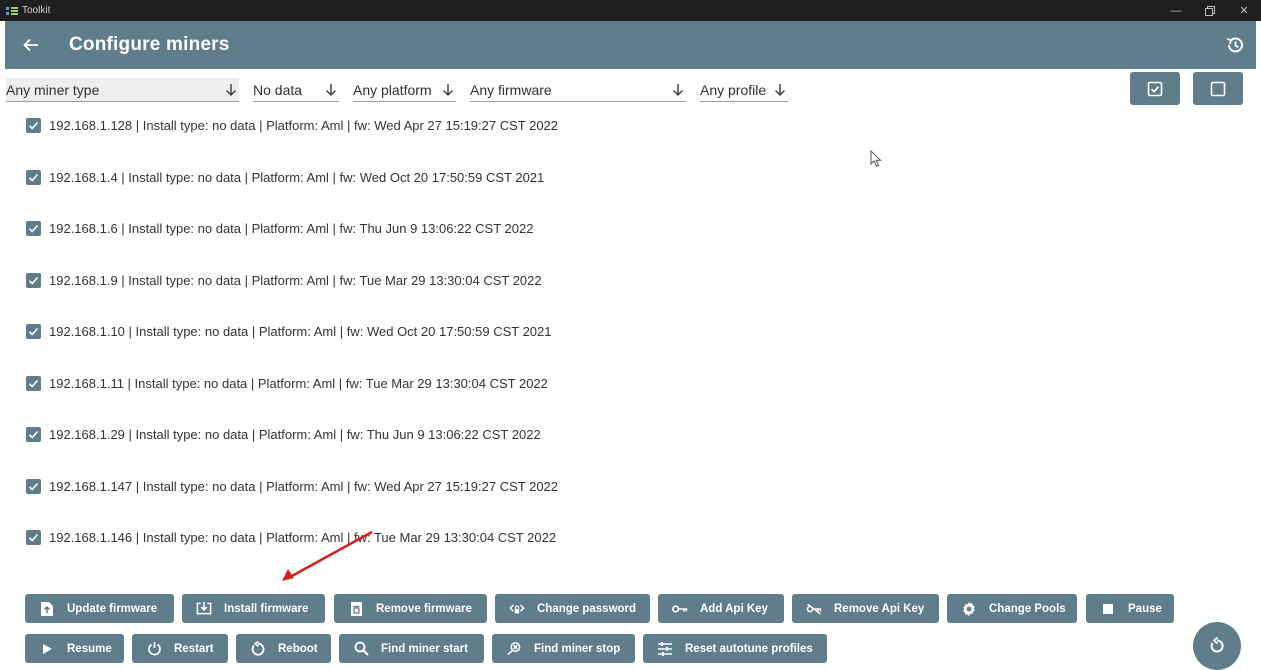  What do you see at coordinates (578, 90) in the screenshot?
I see `firmware-filter: Any firmware` at bounding box center [578, 90].